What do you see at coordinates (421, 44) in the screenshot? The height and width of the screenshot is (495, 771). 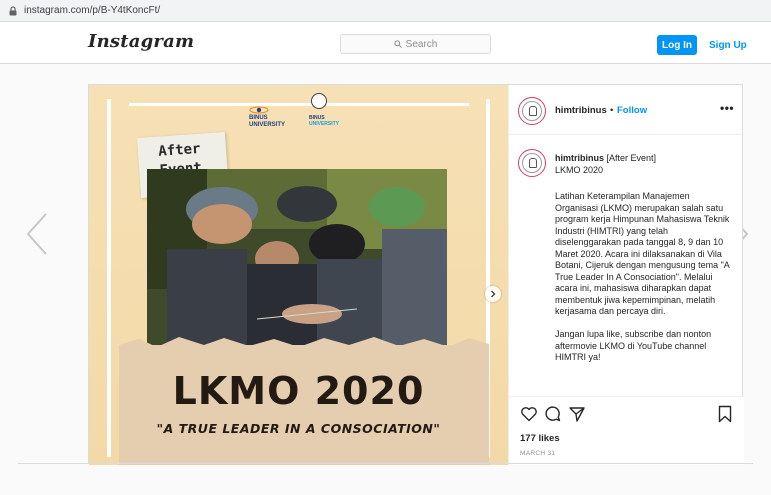 I see `search-placeholder: Search` at bounding box center [421, 44].